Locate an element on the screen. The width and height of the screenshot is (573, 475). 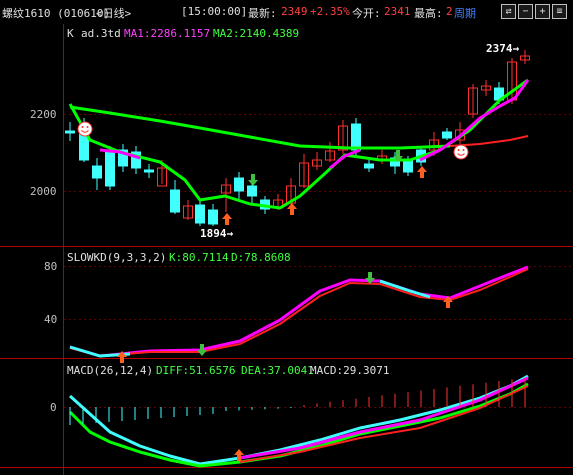
kd-d-value: D:78.8608 is located at coordinates (261, 257).